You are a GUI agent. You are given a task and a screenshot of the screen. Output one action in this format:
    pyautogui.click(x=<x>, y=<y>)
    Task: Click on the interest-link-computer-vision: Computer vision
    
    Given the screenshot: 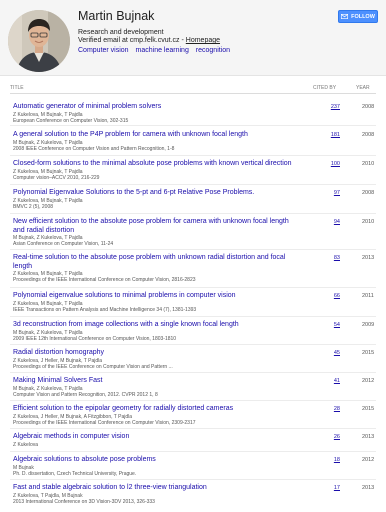 What is the action you would take?
    pyautogui.click(x=103, y=50)
    